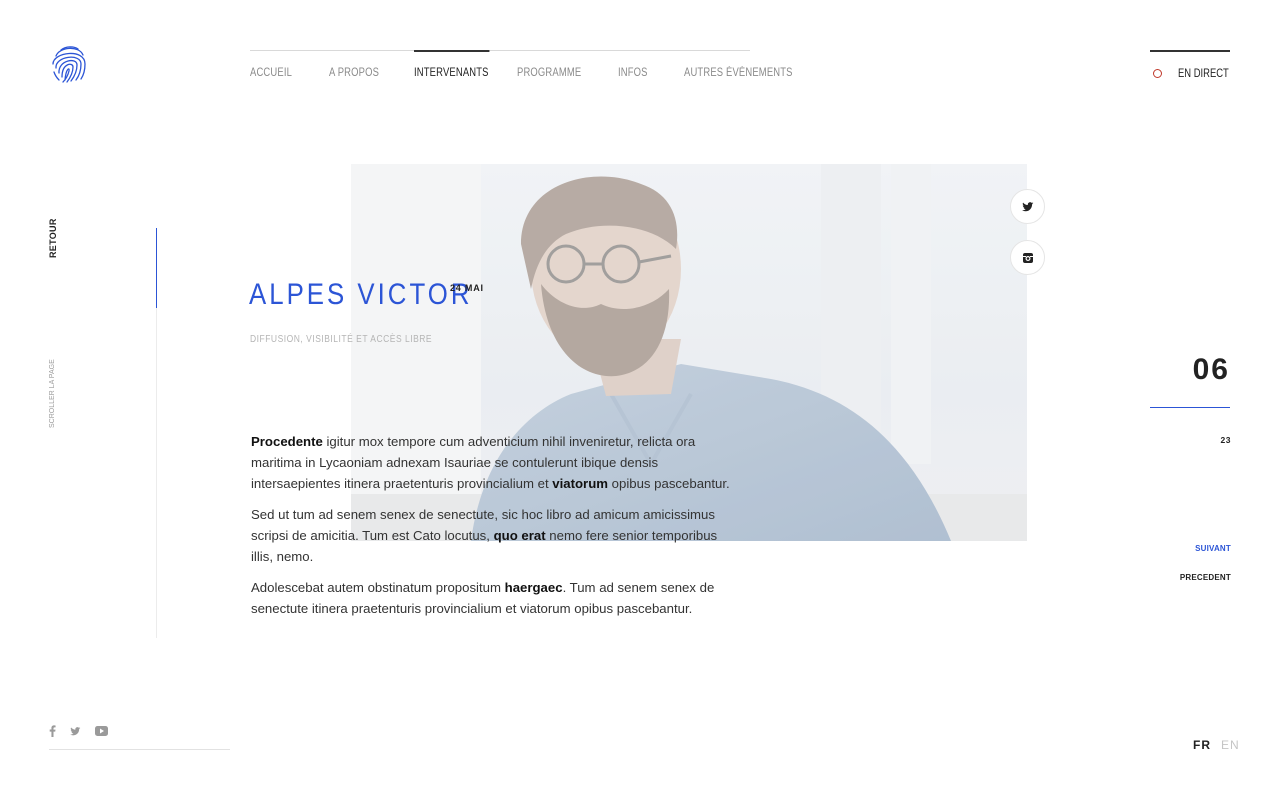 The height and width of the screenshot is (800, 1280). Describe the element at coordinates (519, 535) in the screenshot. I see `emphasis: quo erat` at that location.